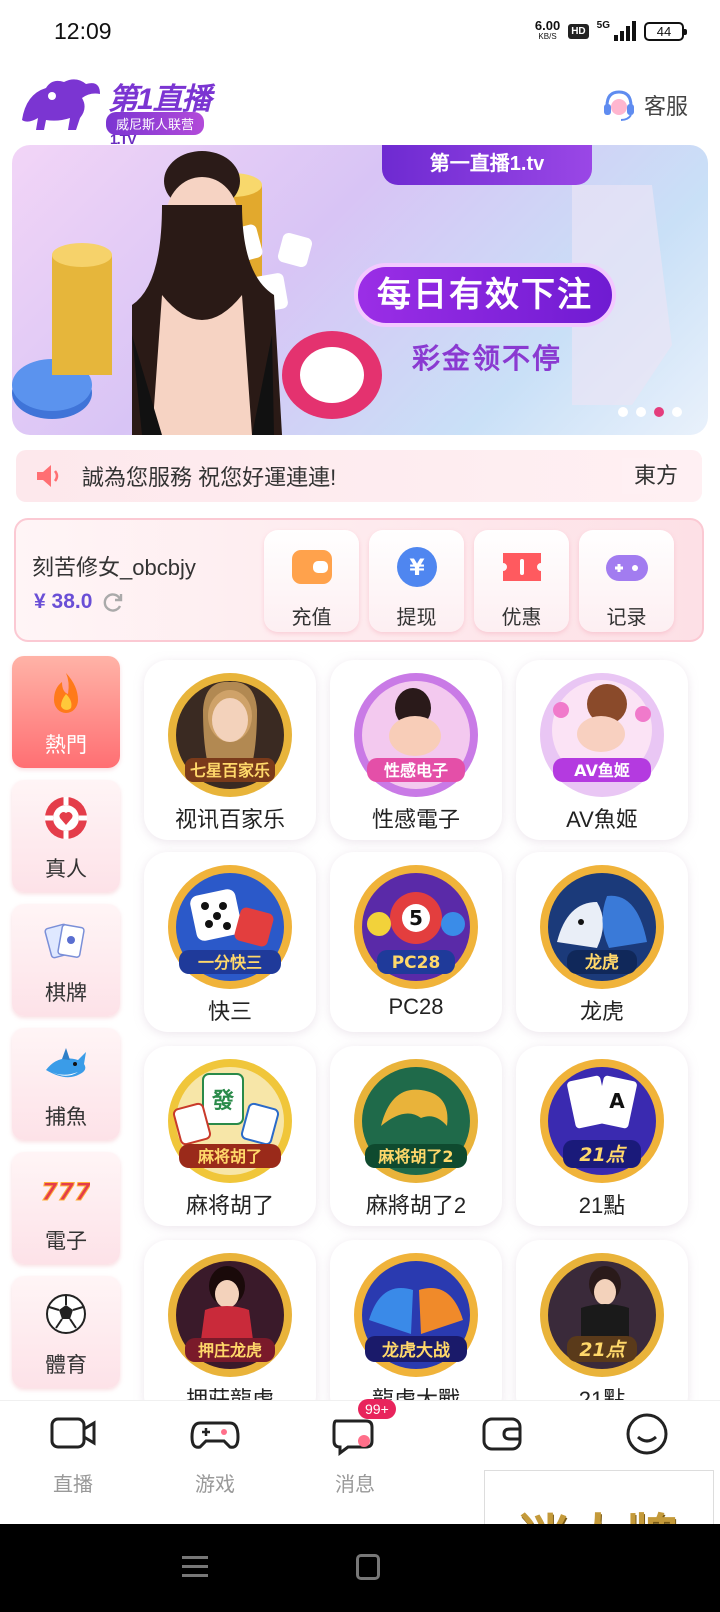 The width and height of the screenshot is (720, 1612). I want to click on status-time: 12:09, so click(83, 31).